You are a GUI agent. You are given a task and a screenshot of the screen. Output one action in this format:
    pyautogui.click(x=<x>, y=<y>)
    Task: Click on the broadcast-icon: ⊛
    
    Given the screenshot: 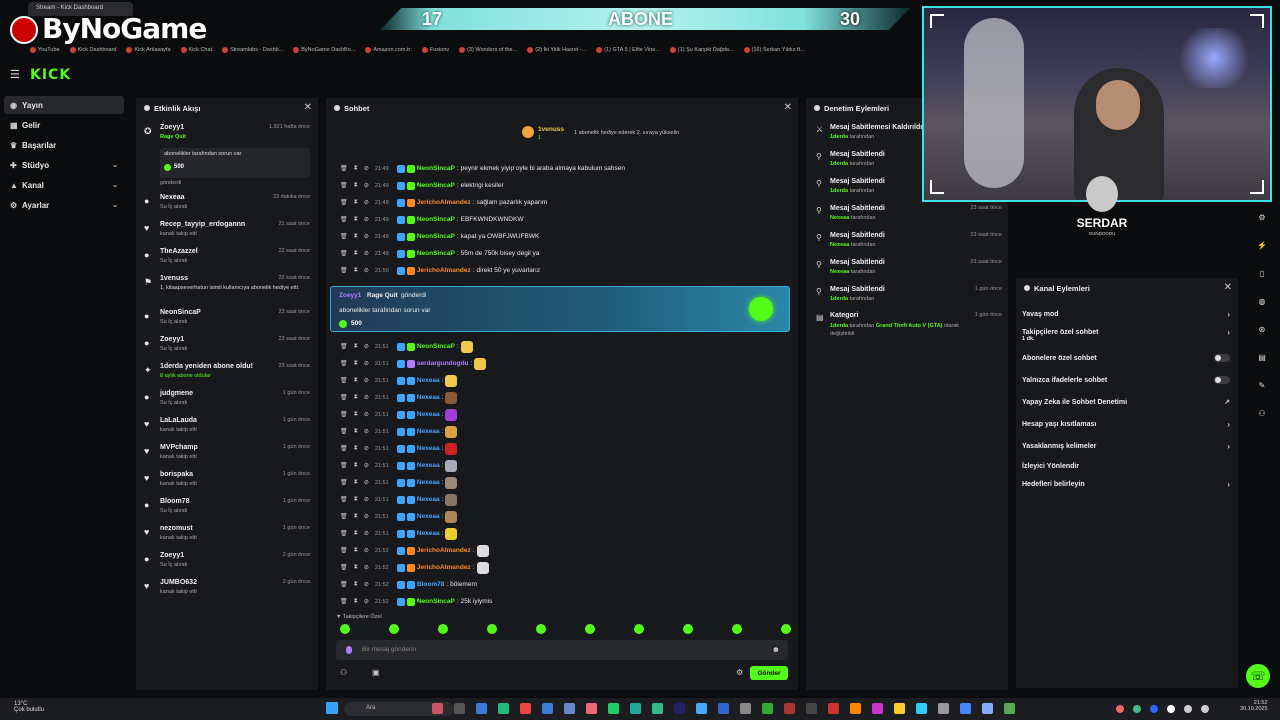 What is the action you would take?
    pyautogui.click(x=1262, y=330)
    